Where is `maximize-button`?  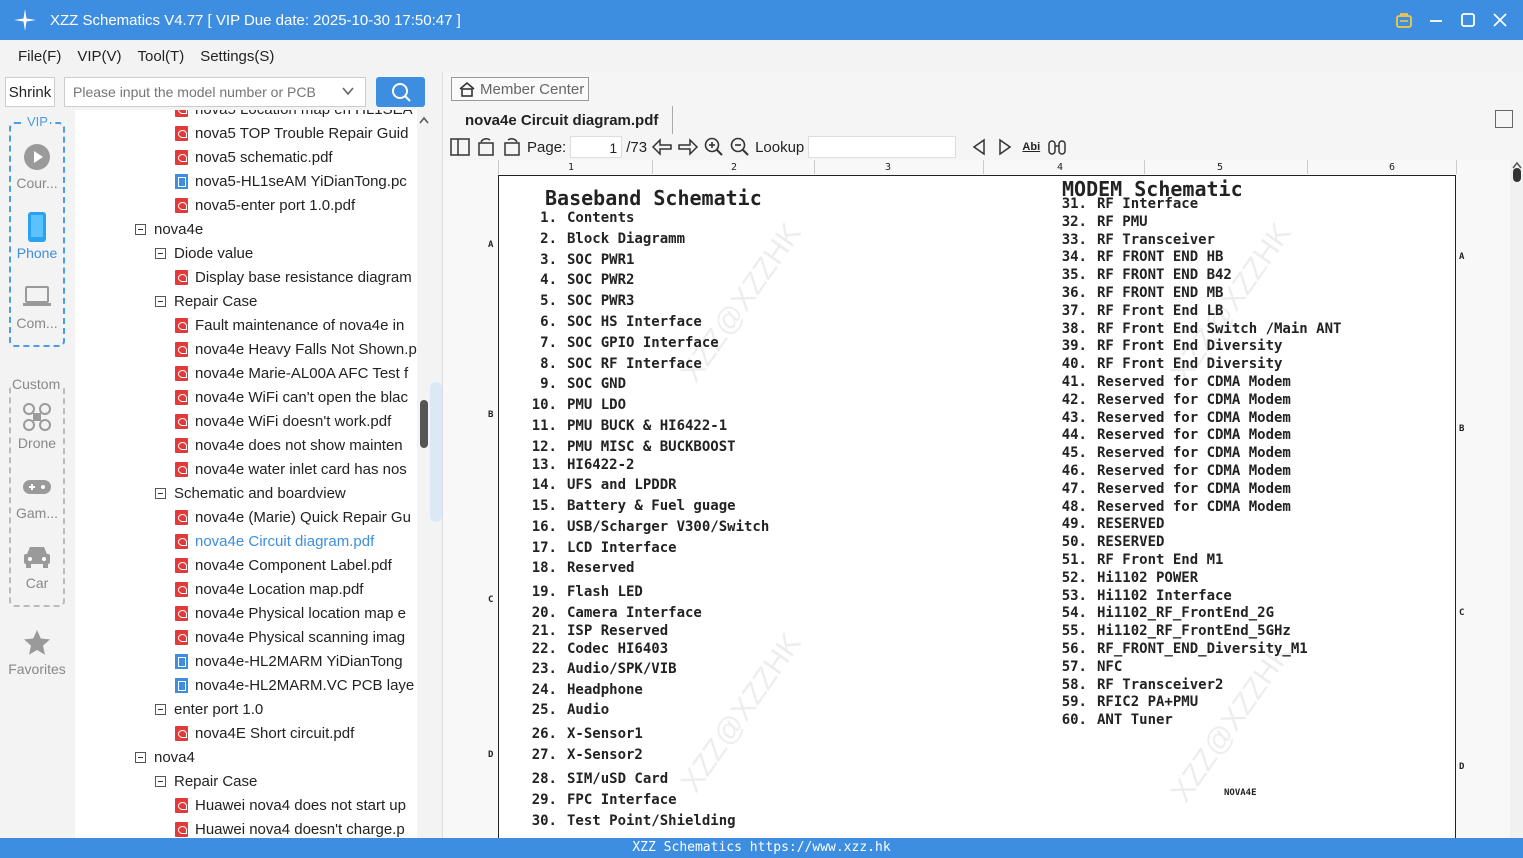 maximize-button is located at coordinates (1468, 20).